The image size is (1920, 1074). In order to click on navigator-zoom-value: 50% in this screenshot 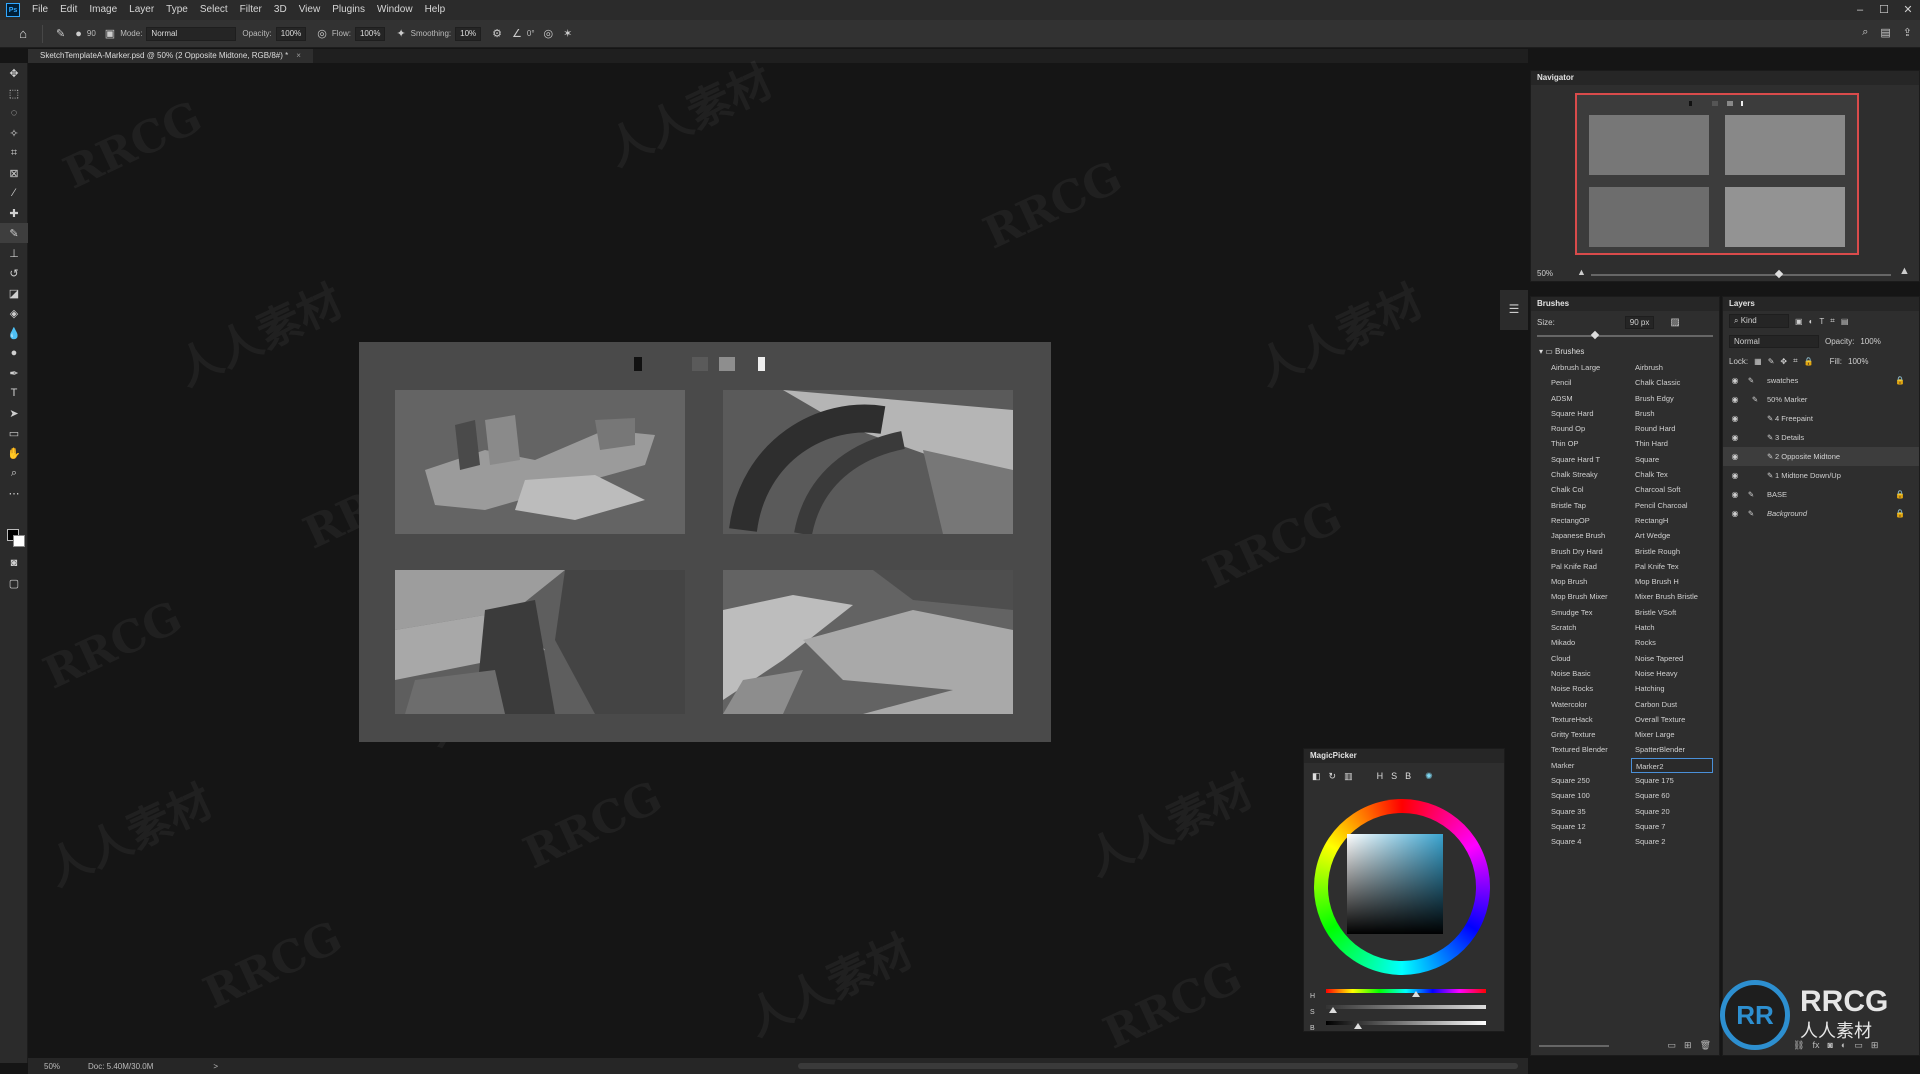, I will do `click(1545, 273)`.